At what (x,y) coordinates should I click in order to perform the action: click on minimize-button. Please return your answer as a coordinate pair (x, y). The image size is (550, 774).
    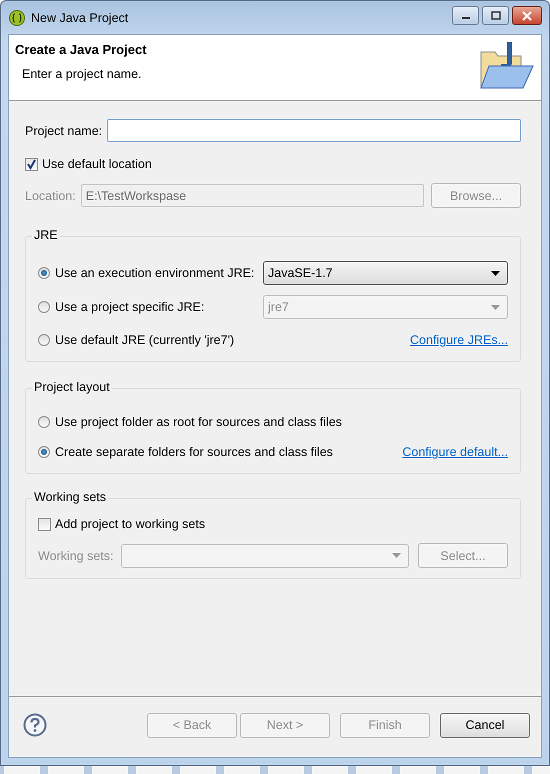
    Looking at the image, I should click on (465, 15).